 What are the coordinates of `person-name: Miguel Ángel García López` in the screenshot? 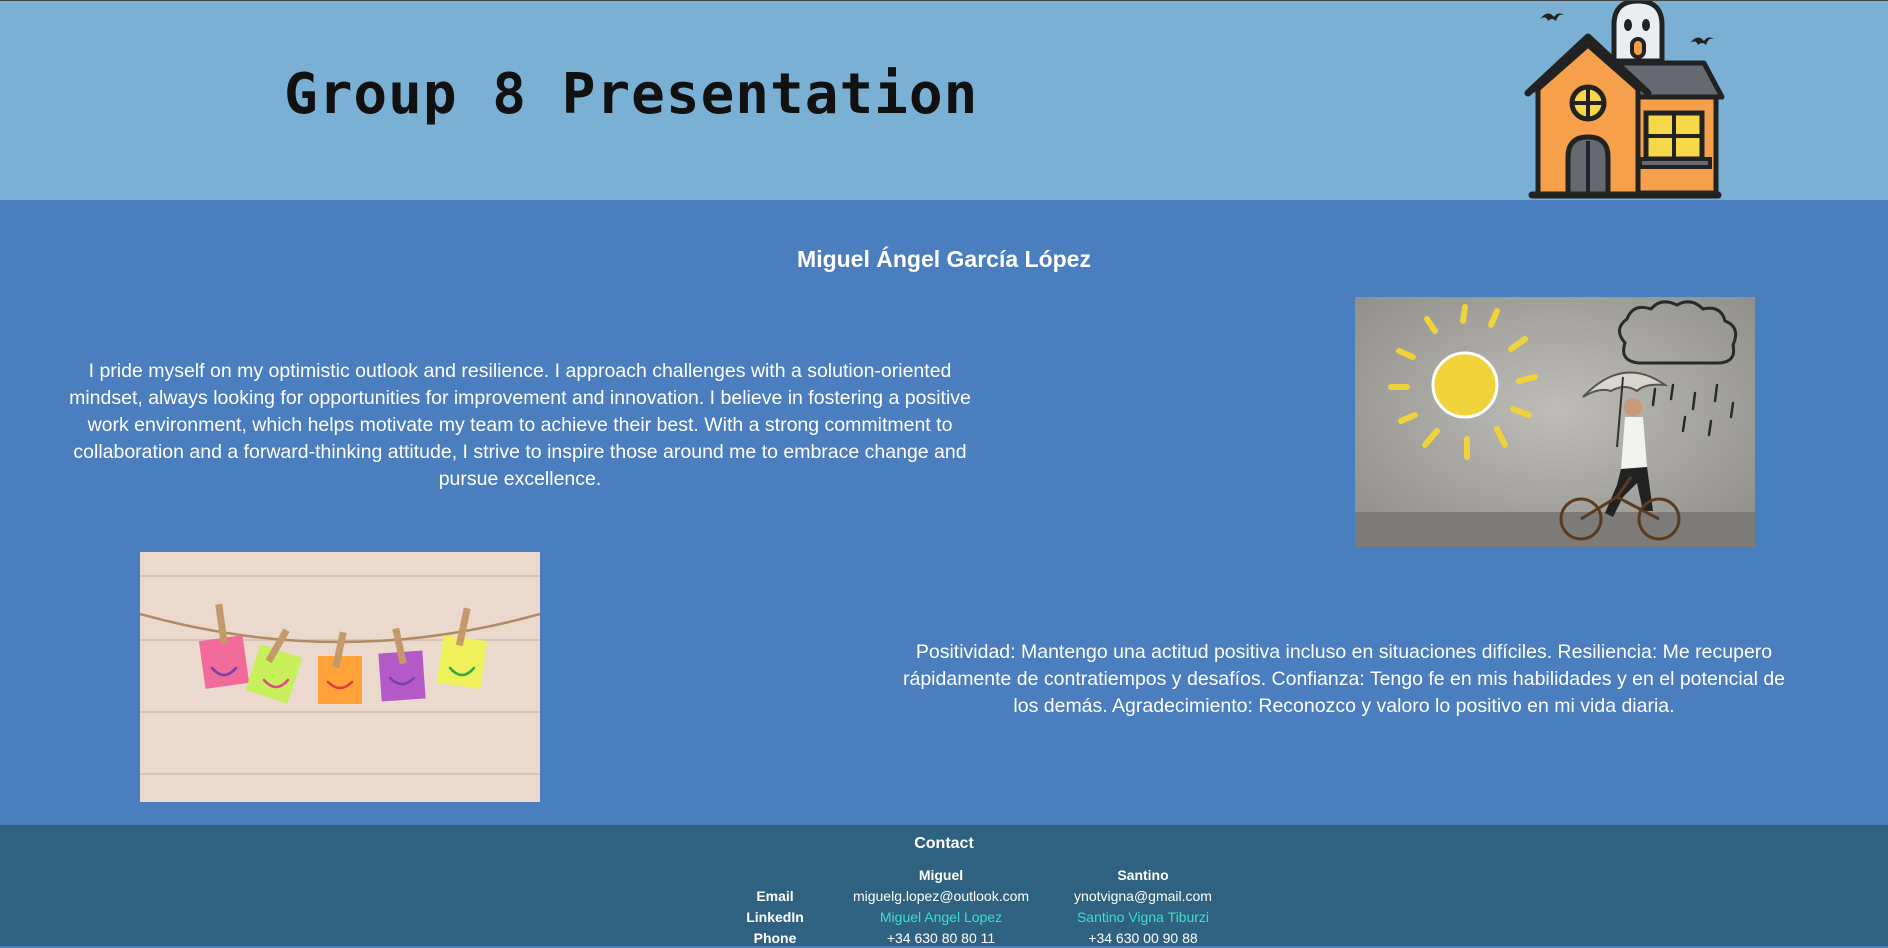 It's located at (944, 259).